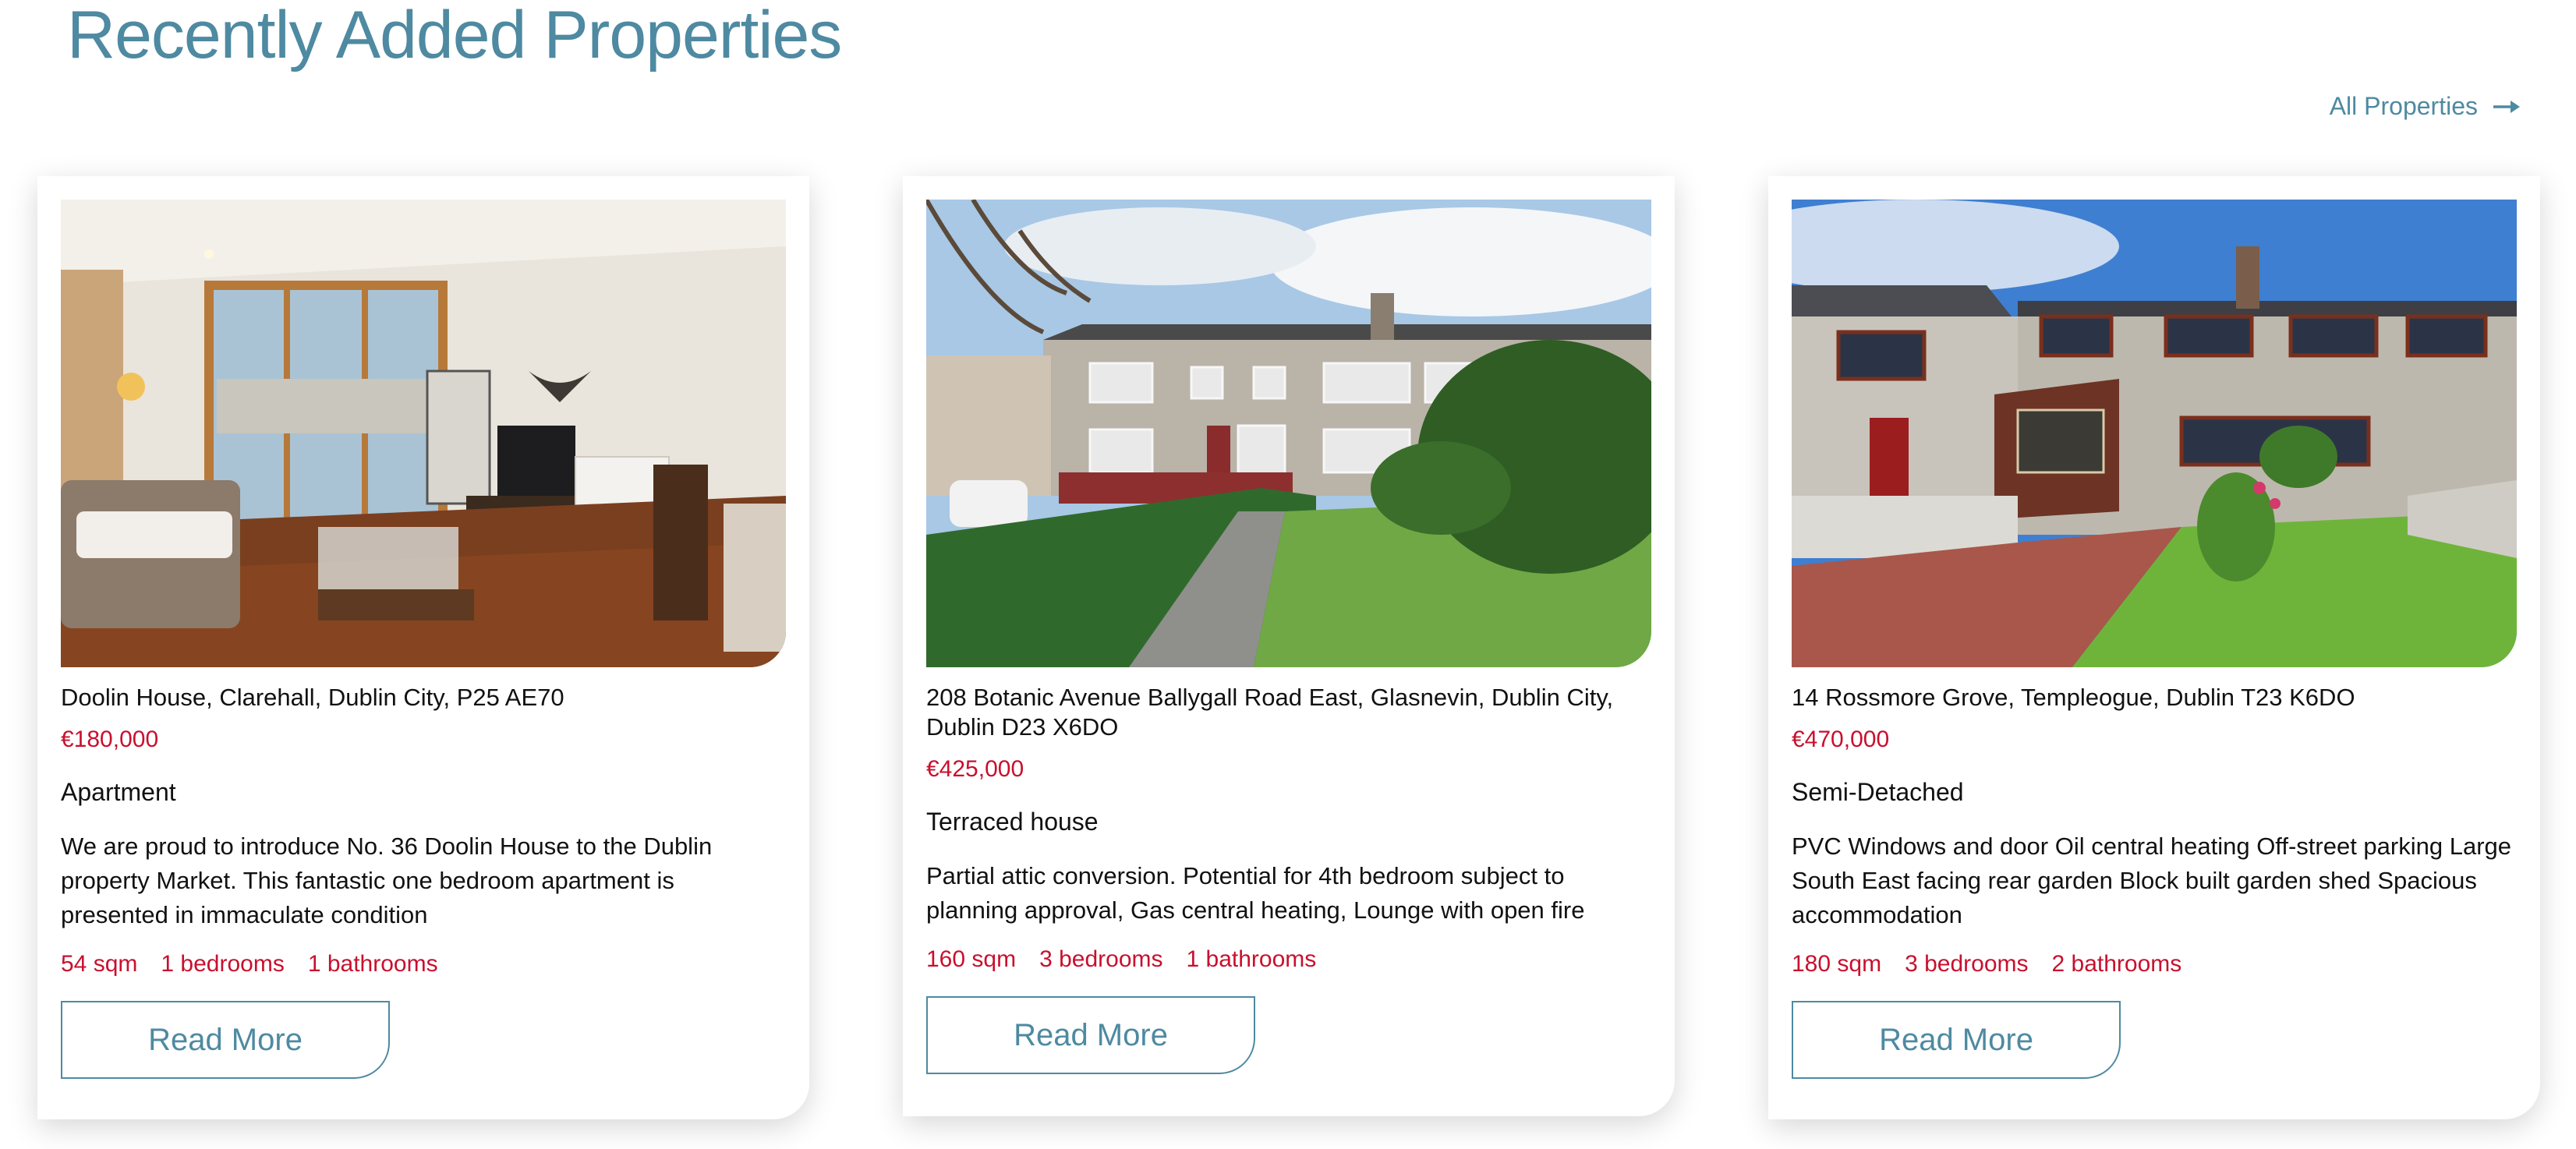  I want to click on property-photo-semi-detached-house, so click(2154, 433).